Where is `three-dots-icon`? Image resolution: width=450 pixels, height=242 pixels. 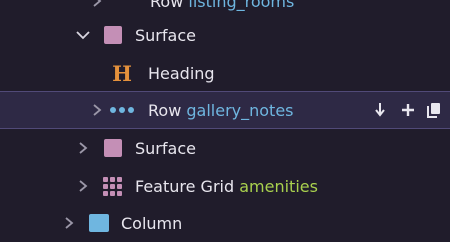 three-dots-icon is located at coordinates (122, 110).